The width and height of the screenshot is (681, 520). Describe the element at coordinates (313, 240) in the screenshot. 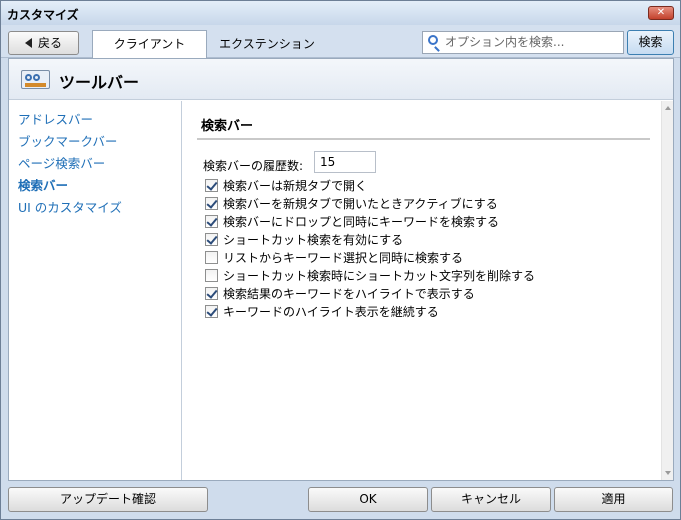

I see `checkbox-label: ショートカット検索を有効にする` at that location.